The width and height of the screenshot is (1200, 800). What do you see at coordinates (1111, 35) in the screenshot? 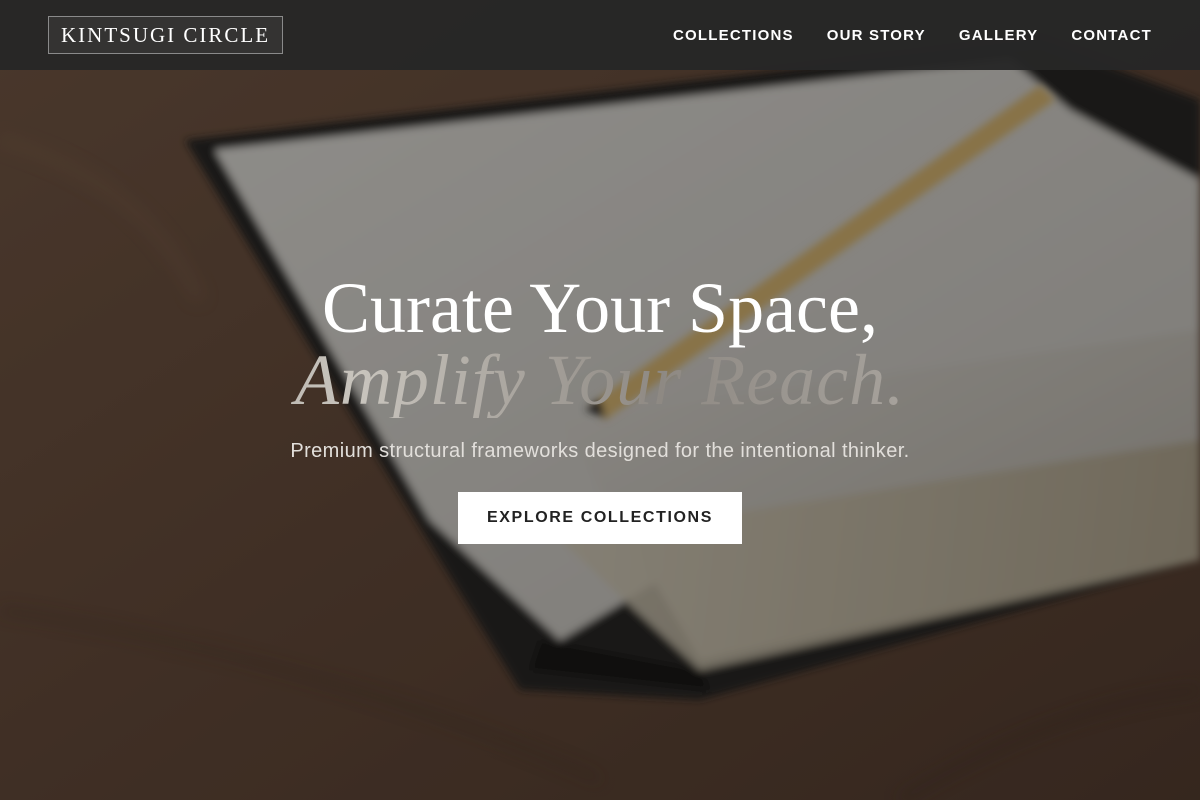
I see `nav-item-contact: CONTACT` at bounding box center [1111, 35].